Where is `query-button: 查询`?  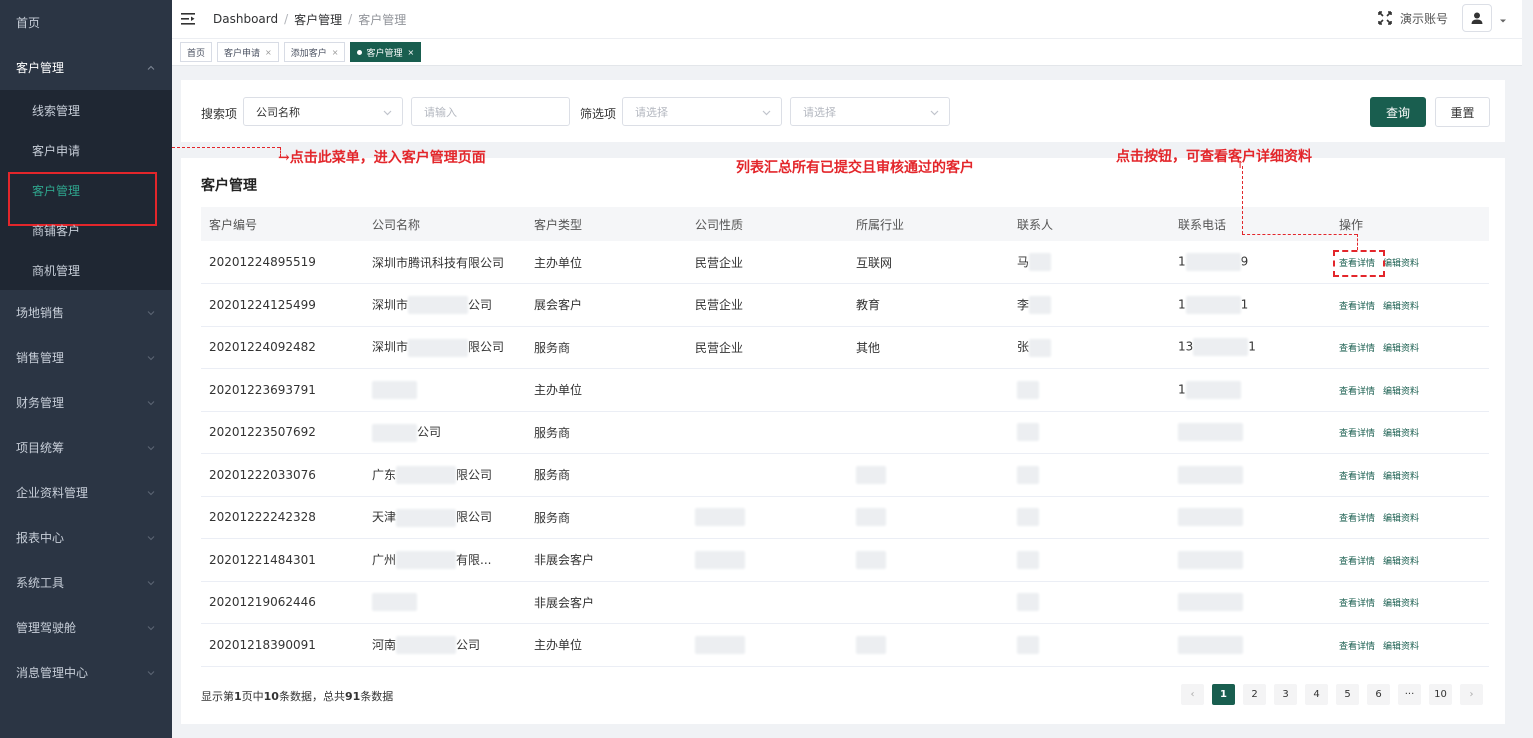 query-button: 查询 is located at coordinates (1398, 112).